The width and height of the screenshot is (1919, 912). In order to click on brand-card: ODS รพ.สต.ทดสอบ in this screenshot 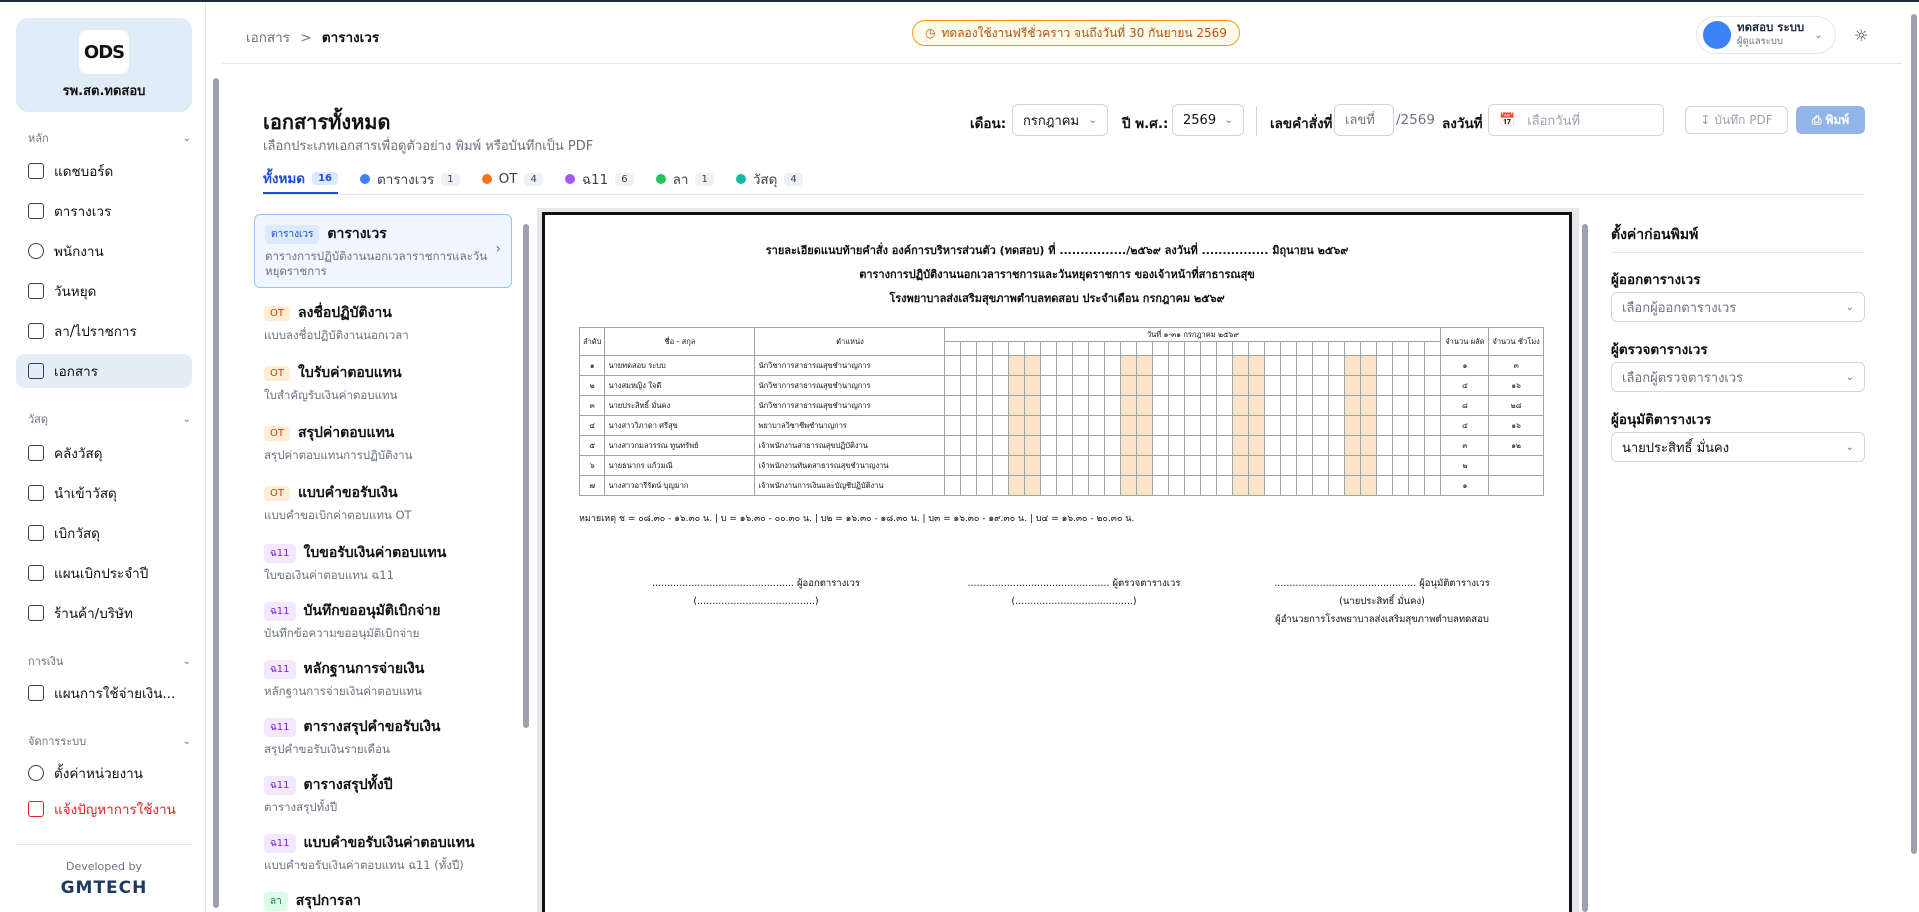, I will do `click(104, 65)`.